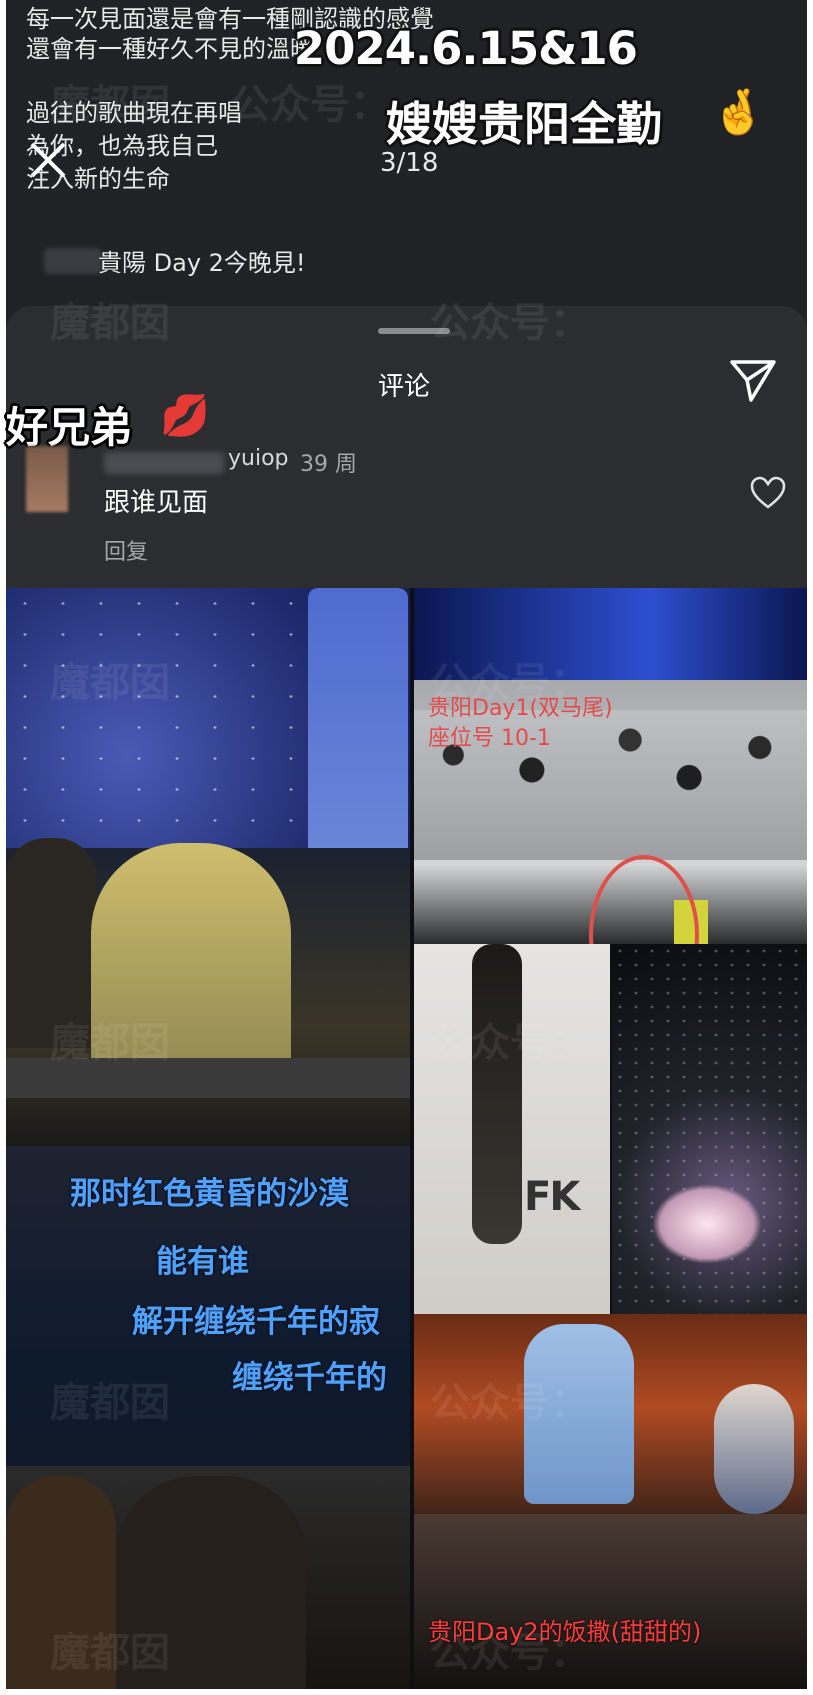 This screenshot has height=1695, width=813. I want to click on caption-line-3: 過往的歌曲現在再唱, so click(134, 113).